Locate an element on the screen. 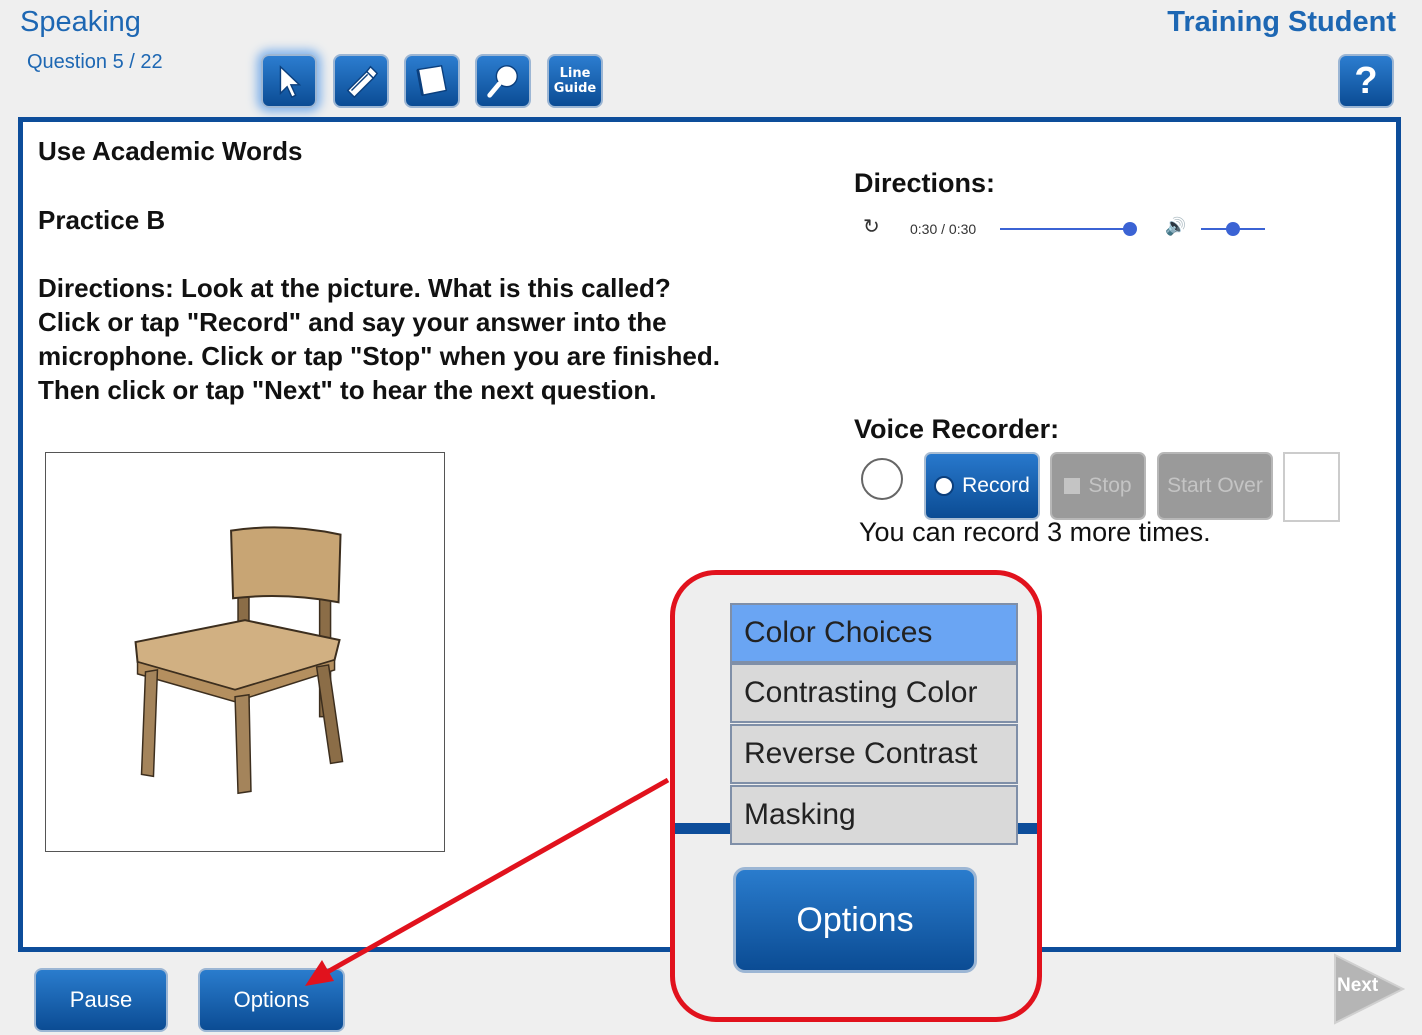 The width and height of the screenshot is (1422, 1035). chair-image is located at coordinates (239, 660).